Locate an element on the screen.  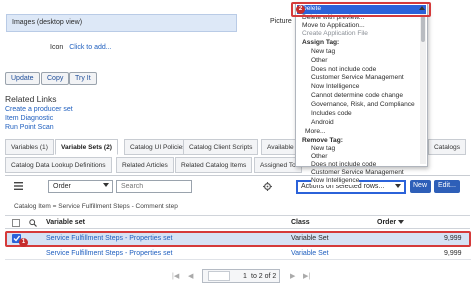
order-select: Order is located at coordinates (80, 186).